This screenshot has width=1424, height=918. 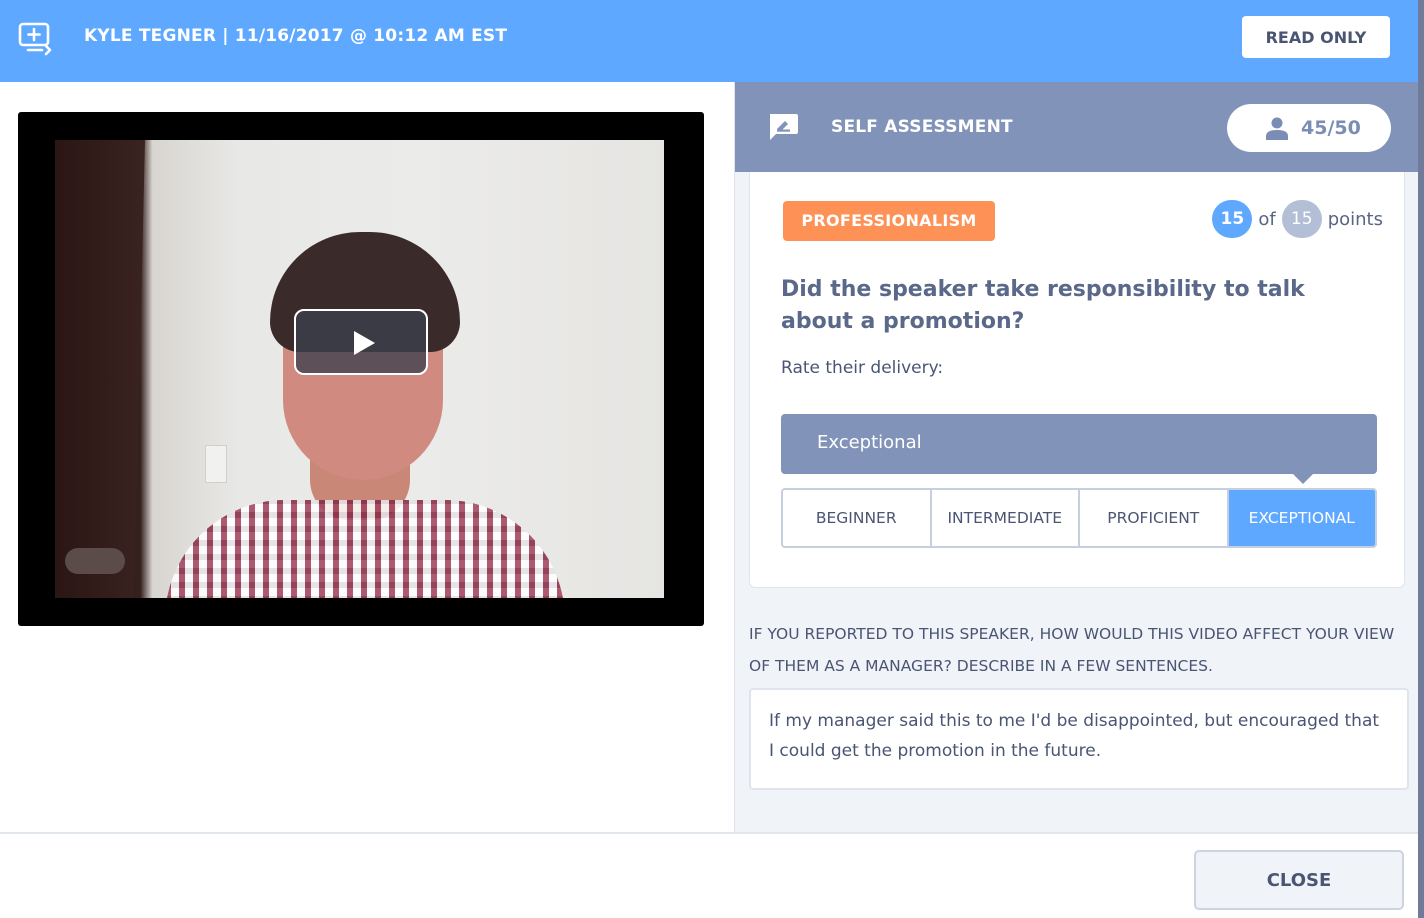 I want to click on total-score-badge: 45/50, so click(x=1309, y=128).